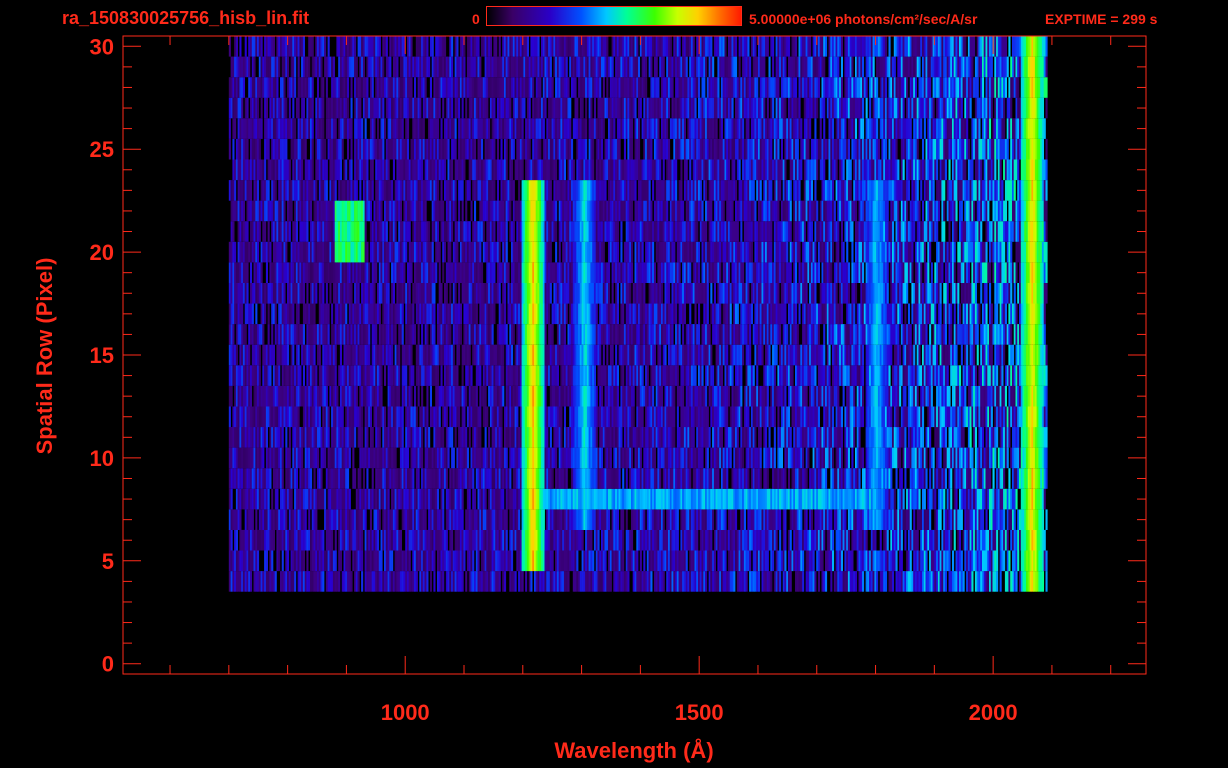 The width and height of the screenshot is (1228, 768). I want to click on x-tick-label: 1000, so click(405, 712).